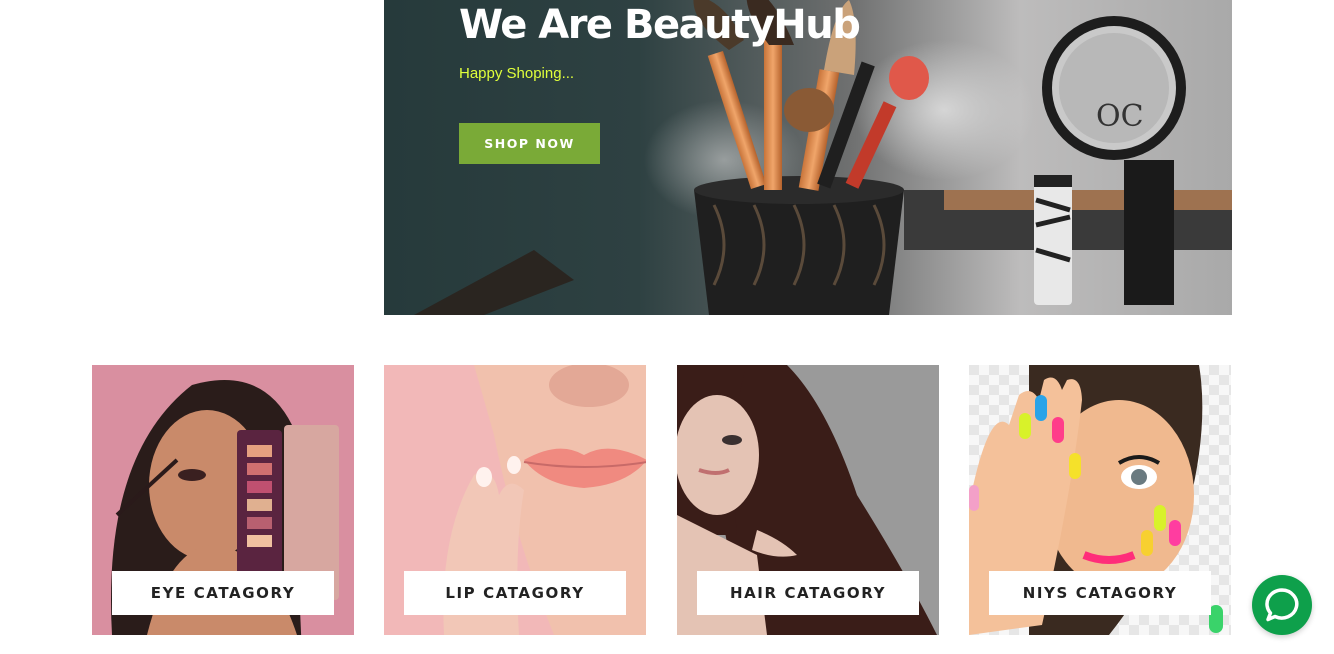 Image resolution: width=1334 pixels, height=654 pixels. Describe the element at coordinates (660, 25) in the screenshot. I see `hero-title: We Are BeautyHub` at that location.